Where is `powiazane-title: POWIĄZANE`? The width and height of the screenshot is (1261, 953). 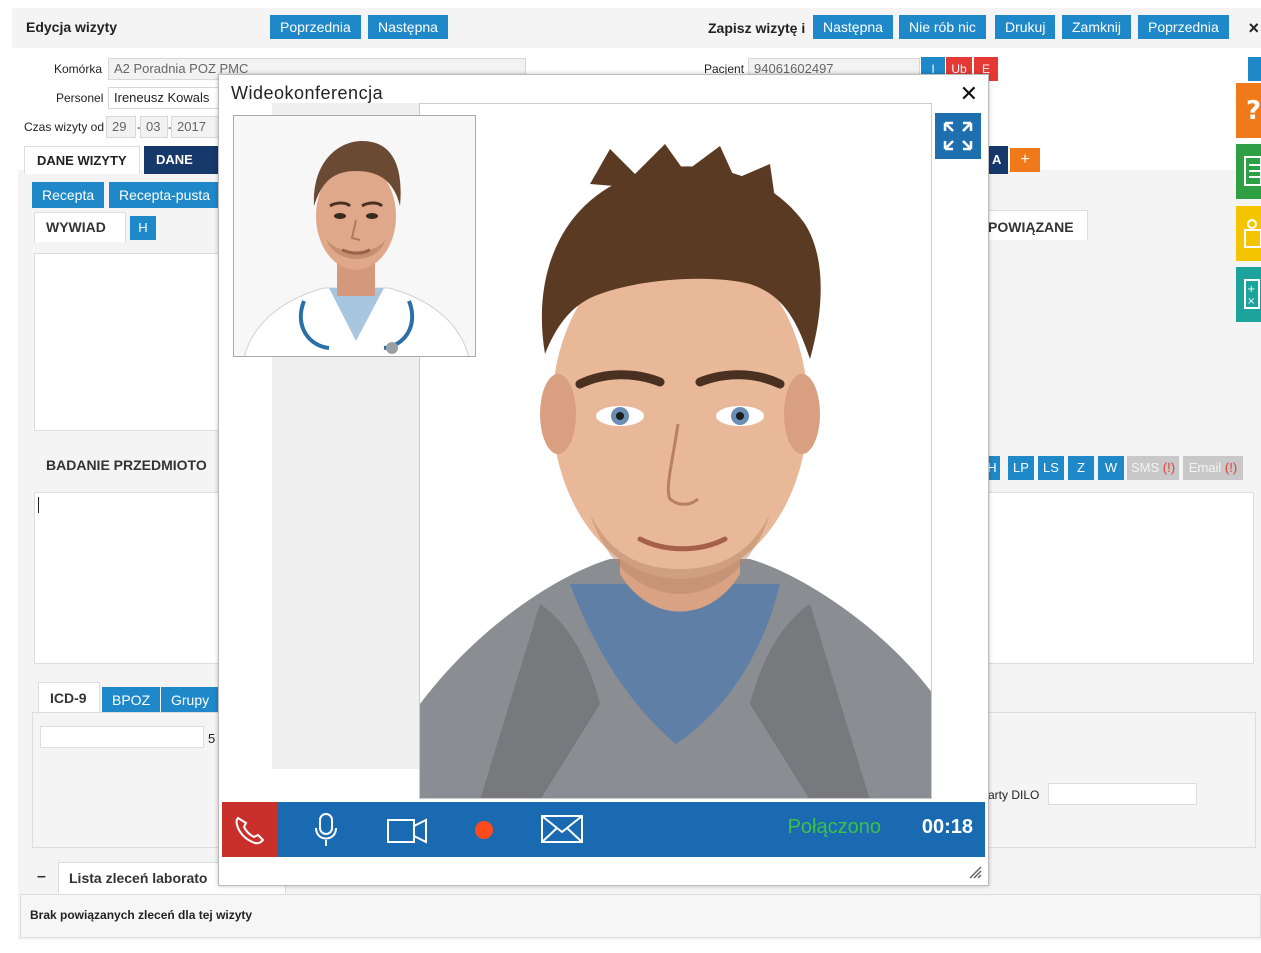
powiazane-title: POWIĄZANE is located at coordinates (1031, 227).